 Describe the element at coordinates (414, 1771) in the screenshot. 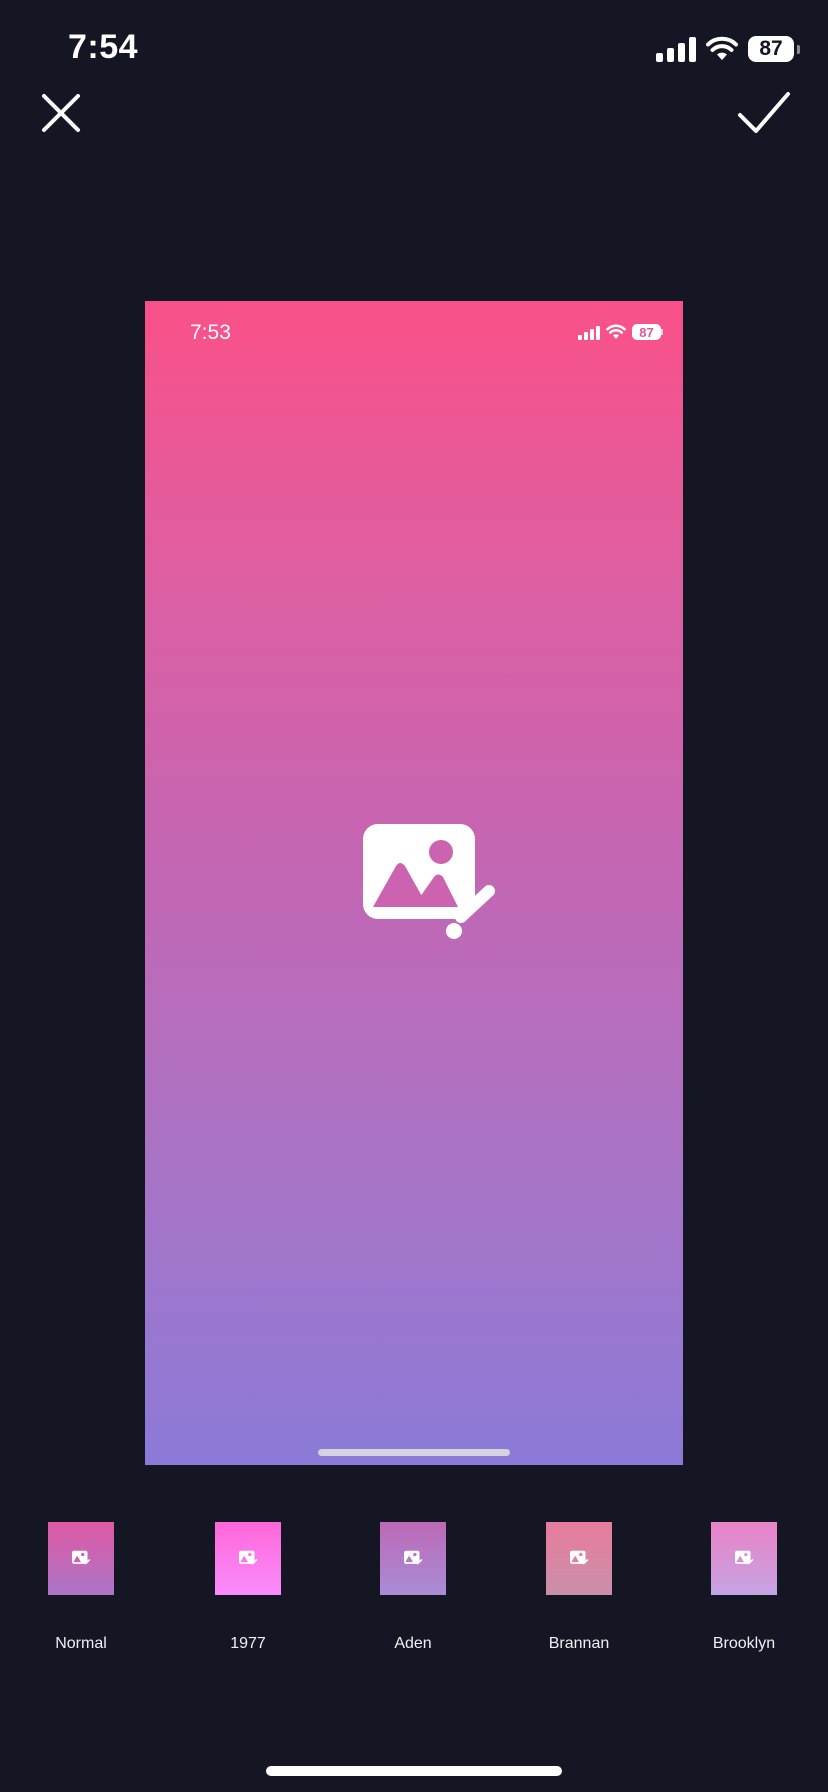

I see `home-indicator` at that location.